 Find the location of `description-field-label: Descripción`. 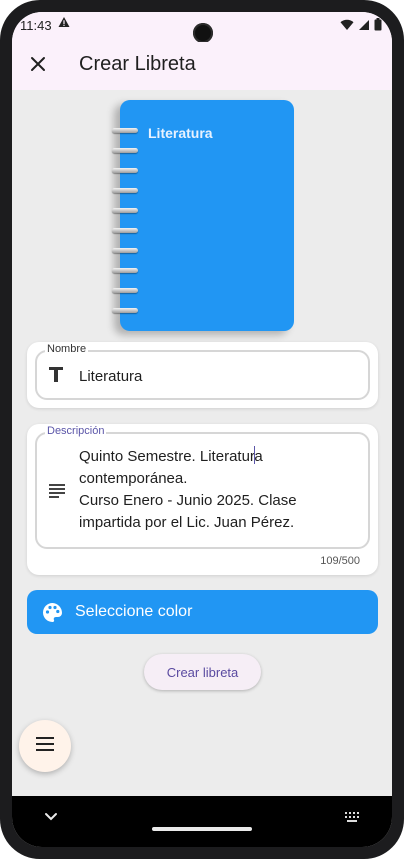

description-field-label: Descripción is located at coordinates (76, 431).